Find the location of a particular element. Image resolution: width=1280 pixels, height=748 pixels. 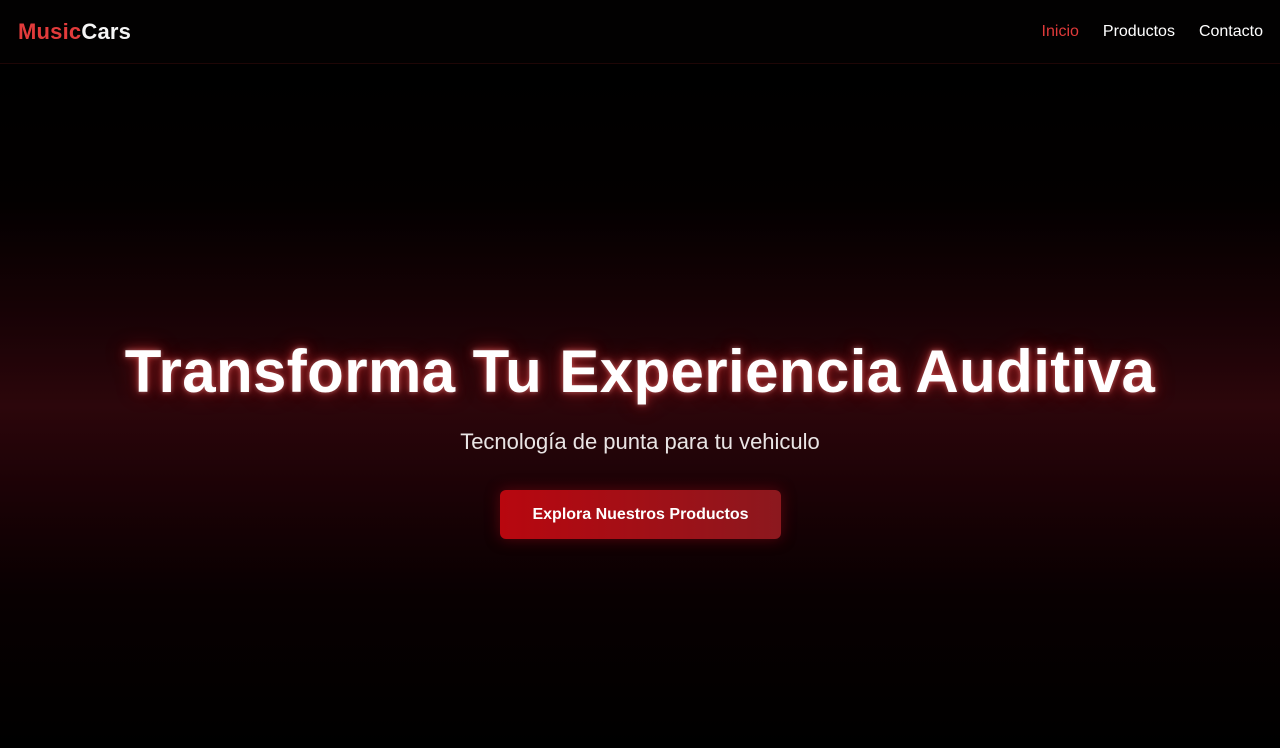

hero-subtitle: Tecnología de punta para tu vehiculo is located at coordinates (640, 441).